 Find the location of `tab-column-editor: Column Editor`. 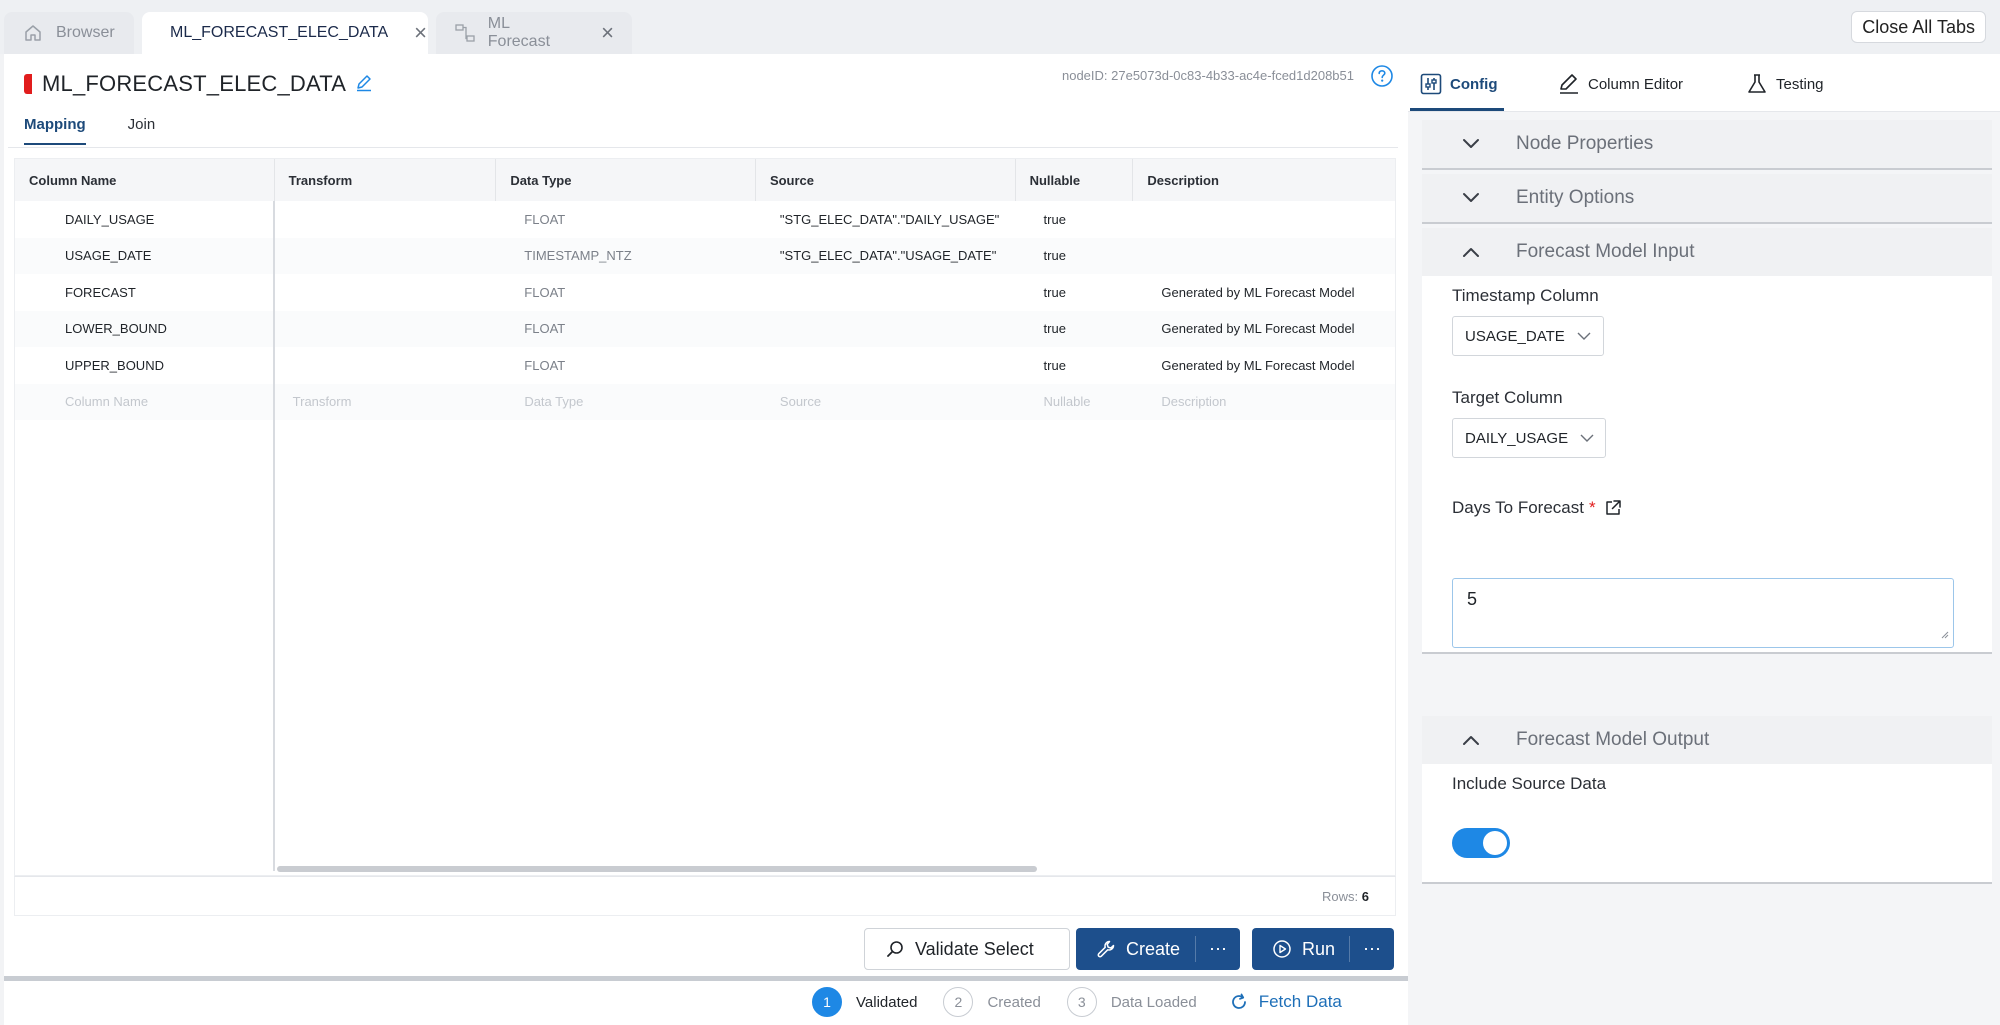

tab-column-editor: Column Editor is located at coordinates (1620, 84).